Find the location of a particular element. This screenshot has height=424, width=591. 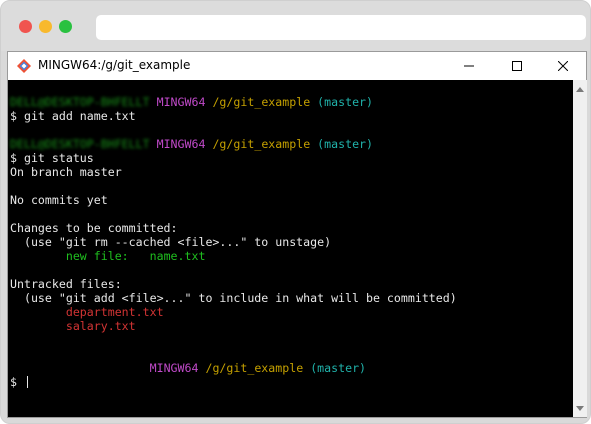

scroll-down-icon is located at coordinates (580, 408).